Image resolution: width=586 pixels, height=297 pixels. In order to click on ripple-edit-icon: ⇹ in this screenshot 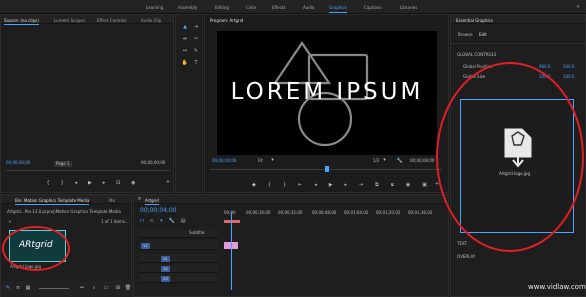, I will do `click(185, 39)`.